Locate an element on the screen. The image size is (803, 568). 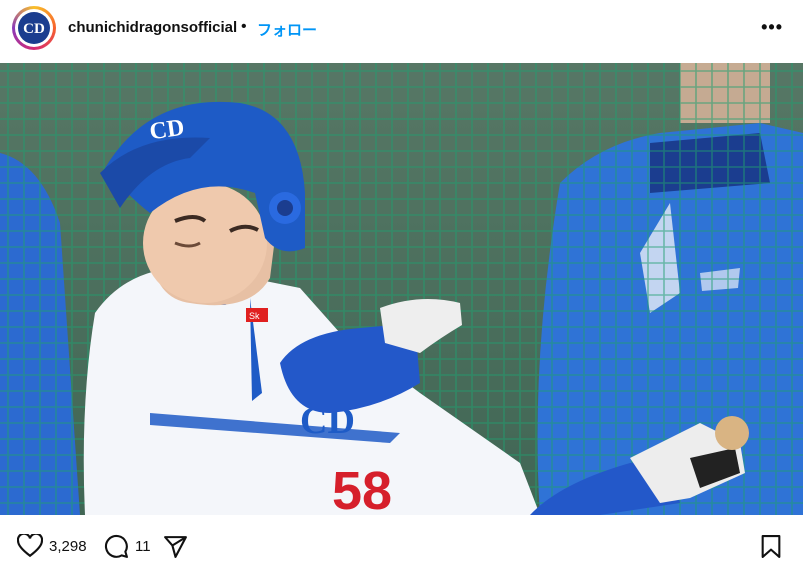
more-options-icon: ••• is located at coordinates (772, 27).